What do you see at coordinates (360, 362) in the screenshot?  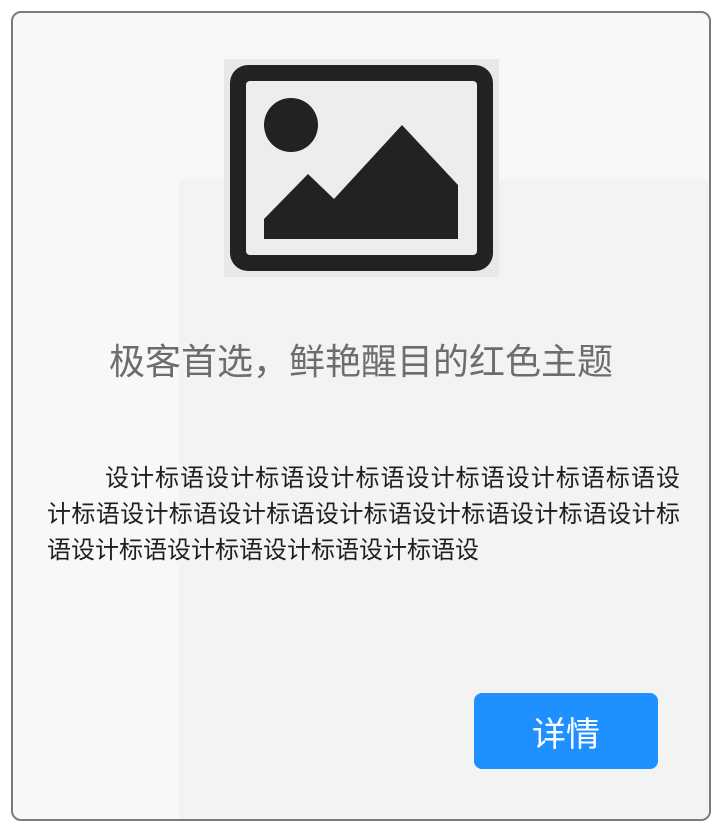 I see `card-title: 极客首选，鲜艳醒目的红色主题` at bounding box center [360, 362].